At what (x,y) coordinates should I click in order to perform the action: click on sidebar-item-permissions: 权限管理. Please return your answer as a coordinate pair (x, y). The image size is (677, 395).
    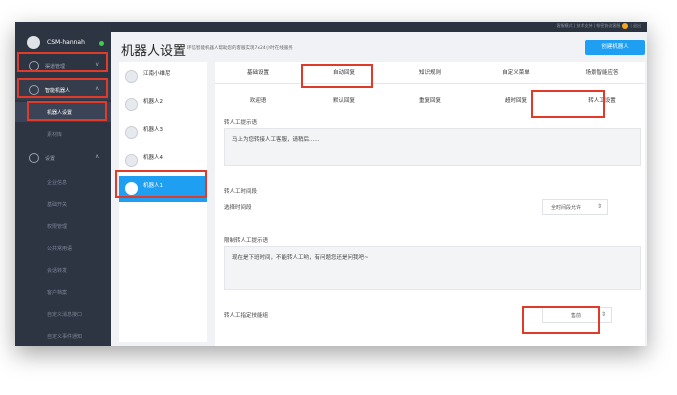
    Looking at the image, I should click on (63, 226).